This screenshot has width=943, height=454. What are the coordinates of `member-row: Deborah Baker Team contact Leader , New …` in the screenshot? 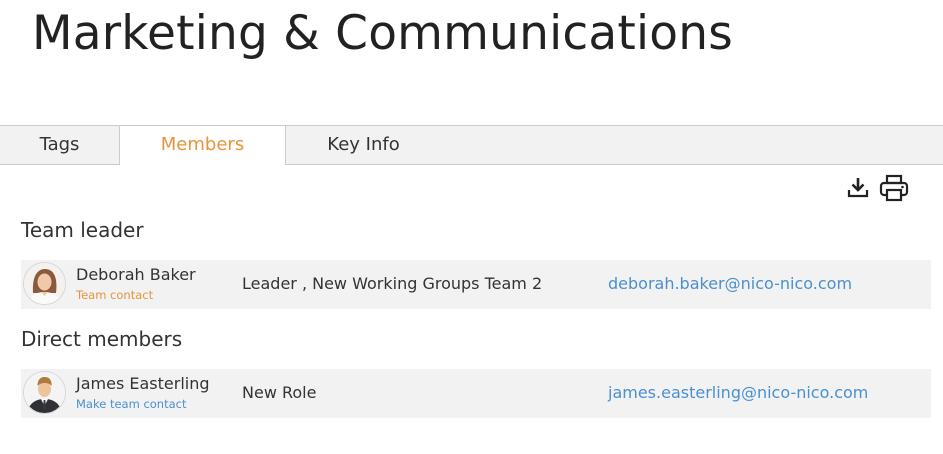 It's located at (476, 284).